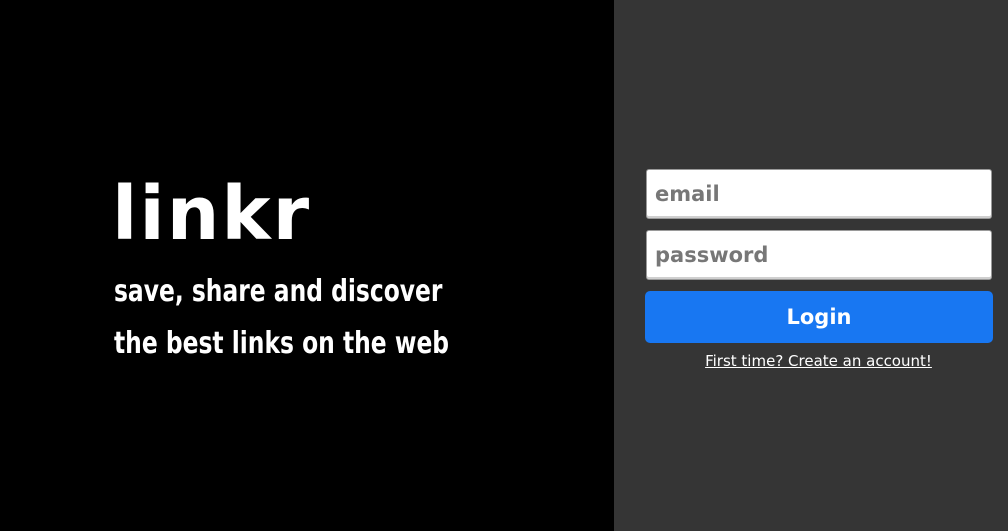 This screenshot has width=1008, height=531. What do you see at coordinates (278, 291) in the screenshot?
I see `tagline-line-1: save, share and discover` at bounding box center [278, 291].